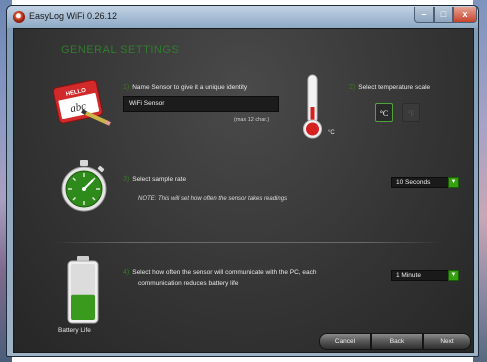 The image size is (487, 362). I want to click on step-number: 2), so click(352, 87).